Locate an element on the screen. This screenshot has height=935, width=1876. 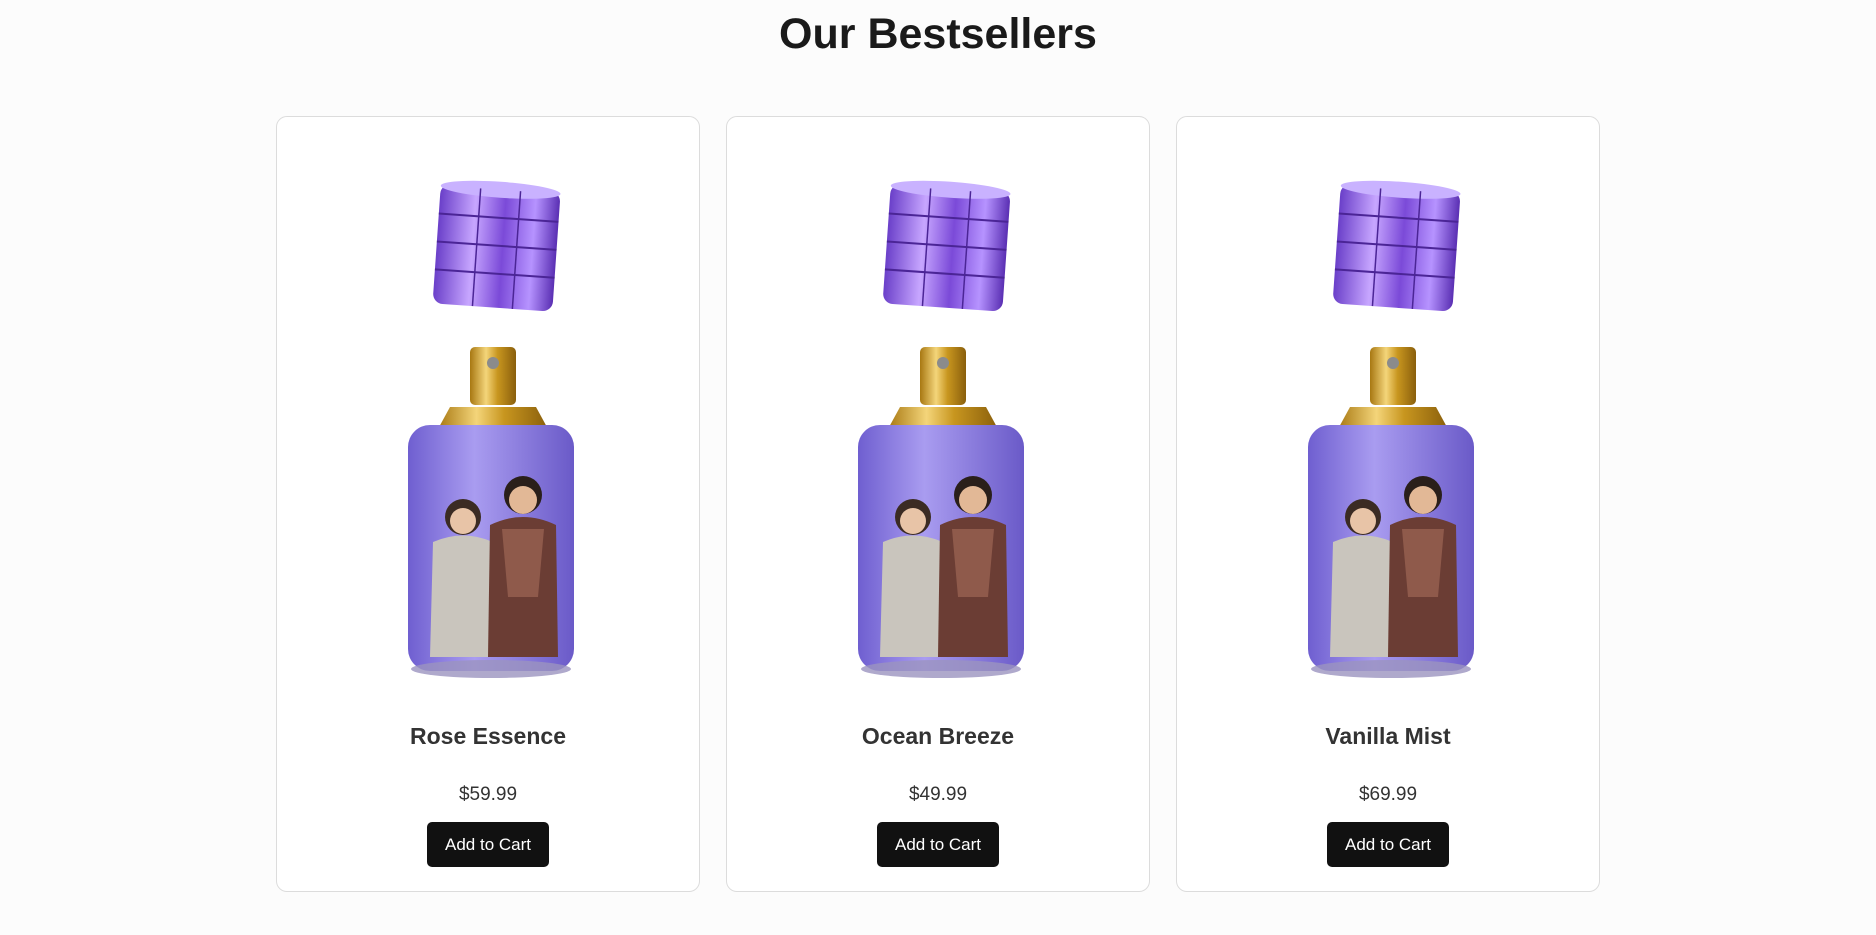
product-price: $59.99 is located at coordinates (488, 794).